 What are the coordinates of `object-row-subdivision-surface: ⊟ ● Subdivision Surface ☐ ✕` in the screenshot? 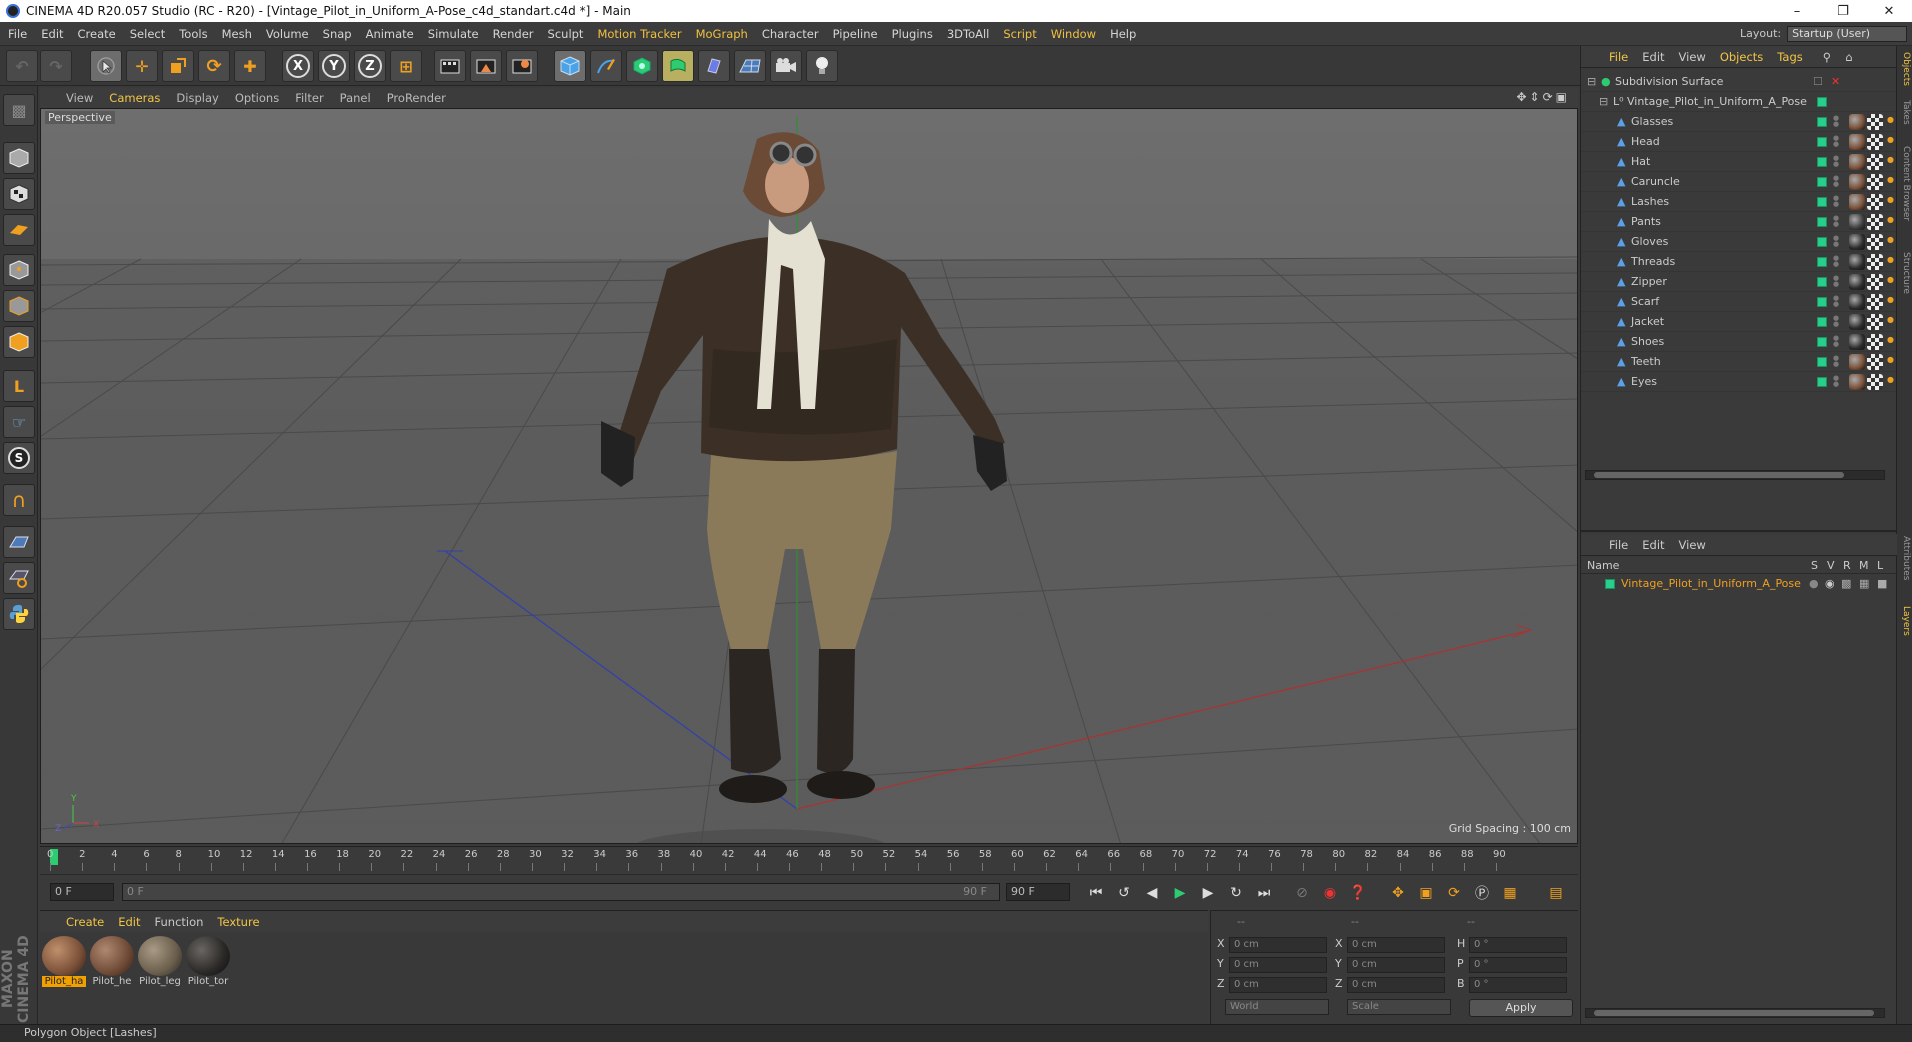 It's located at (1739, 82).